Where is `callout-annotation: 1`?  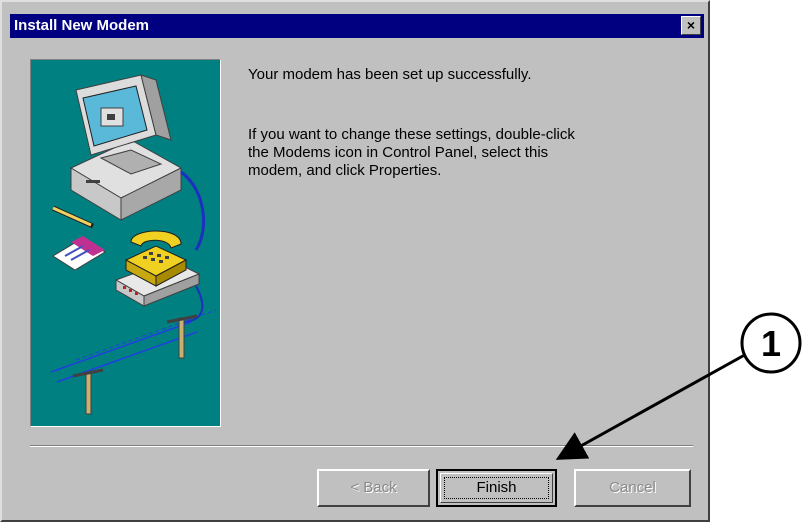
callout-annotation: 1 is located at coordinates (678, 386).